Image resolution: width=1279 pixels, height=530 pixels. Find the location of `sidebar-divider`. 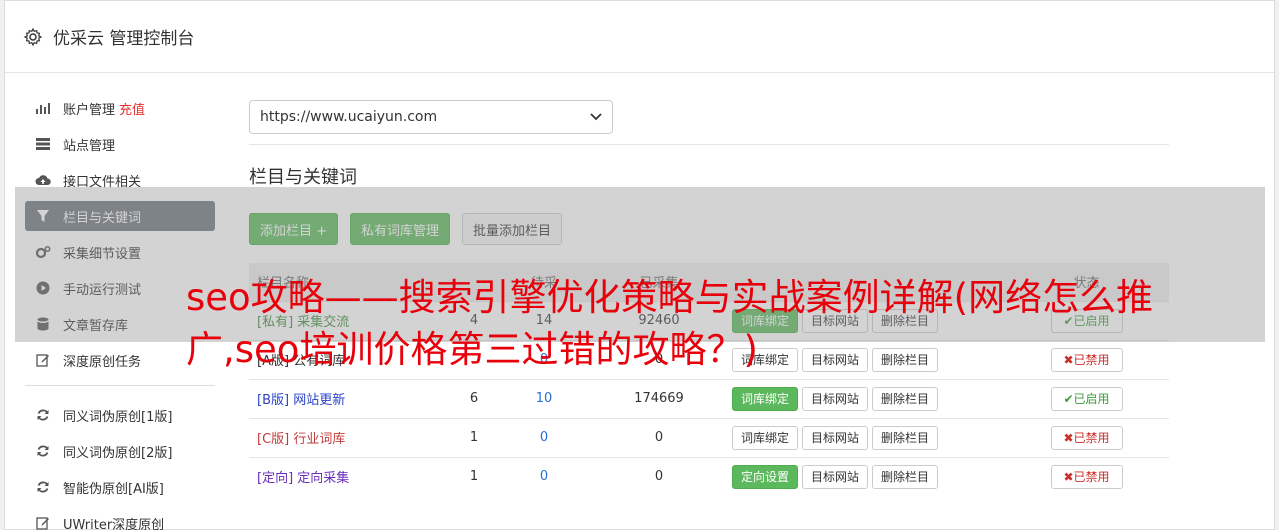

sidebar-divider is located at coordinates (120, 385).